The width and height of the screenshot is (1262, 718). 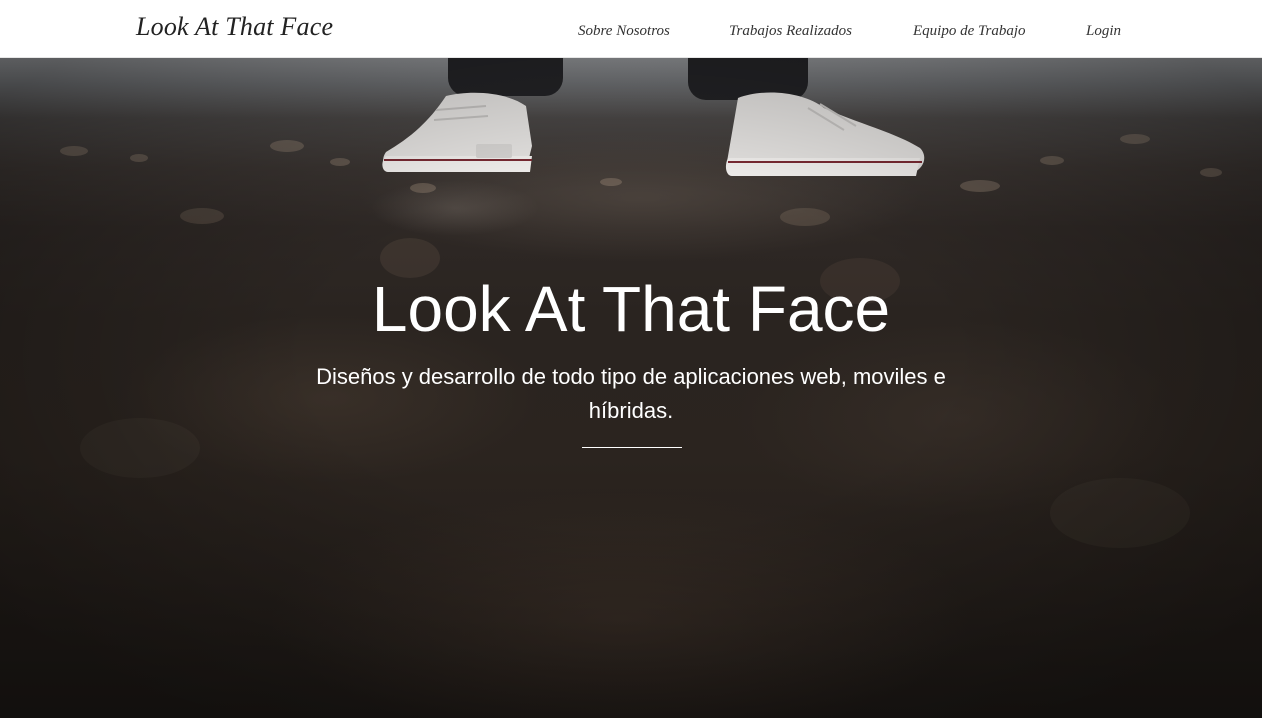 What do you see at coordinates (1103, 31) in the screenshot?
I see `nav-link-login: Login` at bounding box center [1103, 31].